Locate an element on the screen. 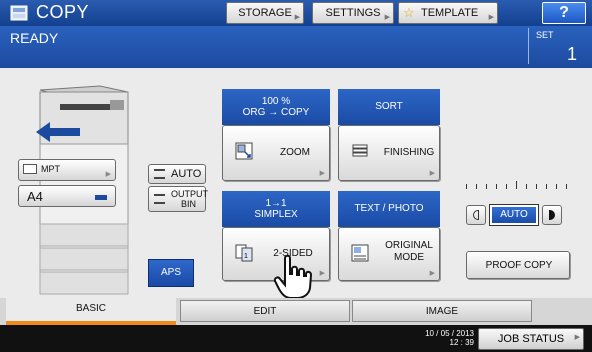  finishing-label: FINISHING is located at coordinates (409, 152).